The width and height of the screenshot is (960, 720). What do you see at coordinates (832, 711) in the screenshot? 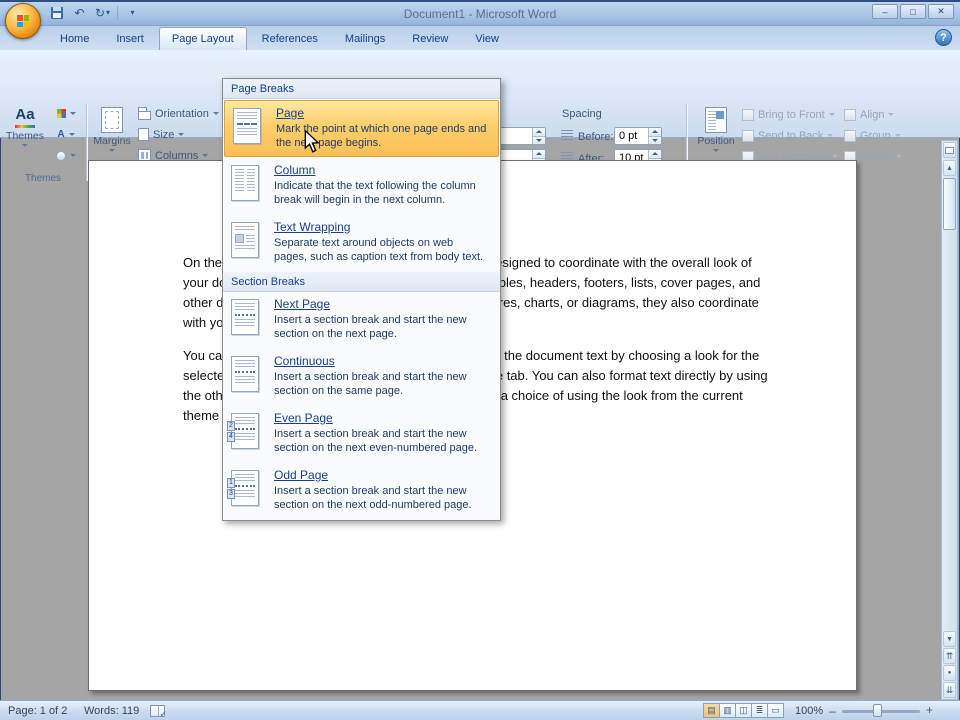
I see `zoom-out-button: –` at bounding box center [832, 711].